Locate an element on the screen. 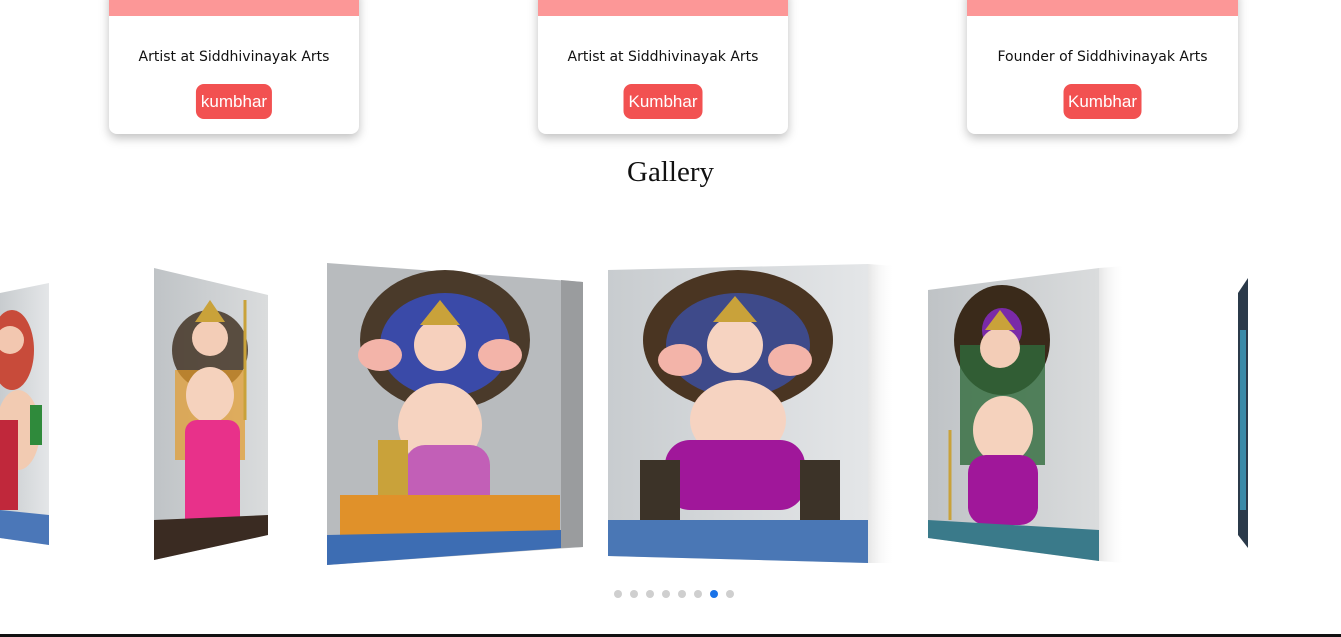  pagination-dot-active is located at coordinates (714, 594).